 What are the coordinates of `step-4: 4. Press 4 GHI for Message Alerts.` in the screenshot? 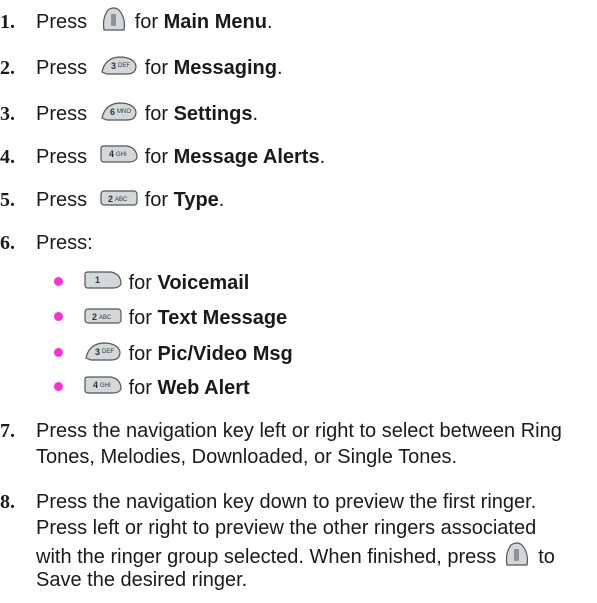 It's located at (162, 157).